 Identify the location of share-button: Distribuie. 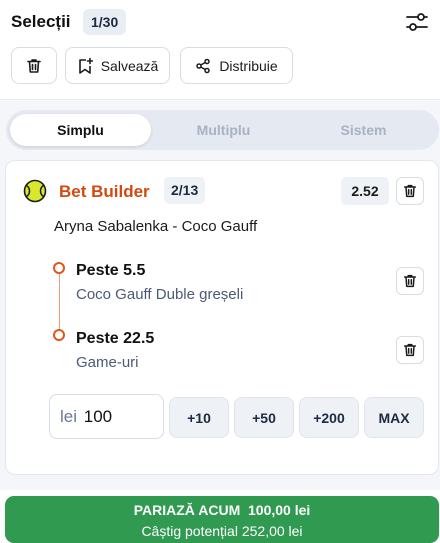
(236, 65).